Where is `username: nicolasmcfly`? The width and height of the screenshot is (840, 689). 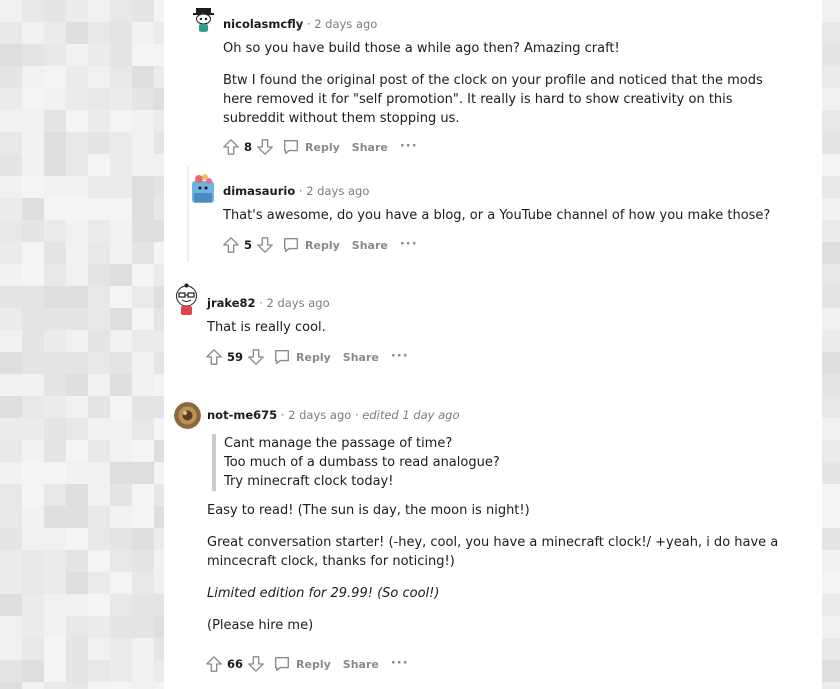
username: nicolasmcfly is located at coordinates (263, 24).